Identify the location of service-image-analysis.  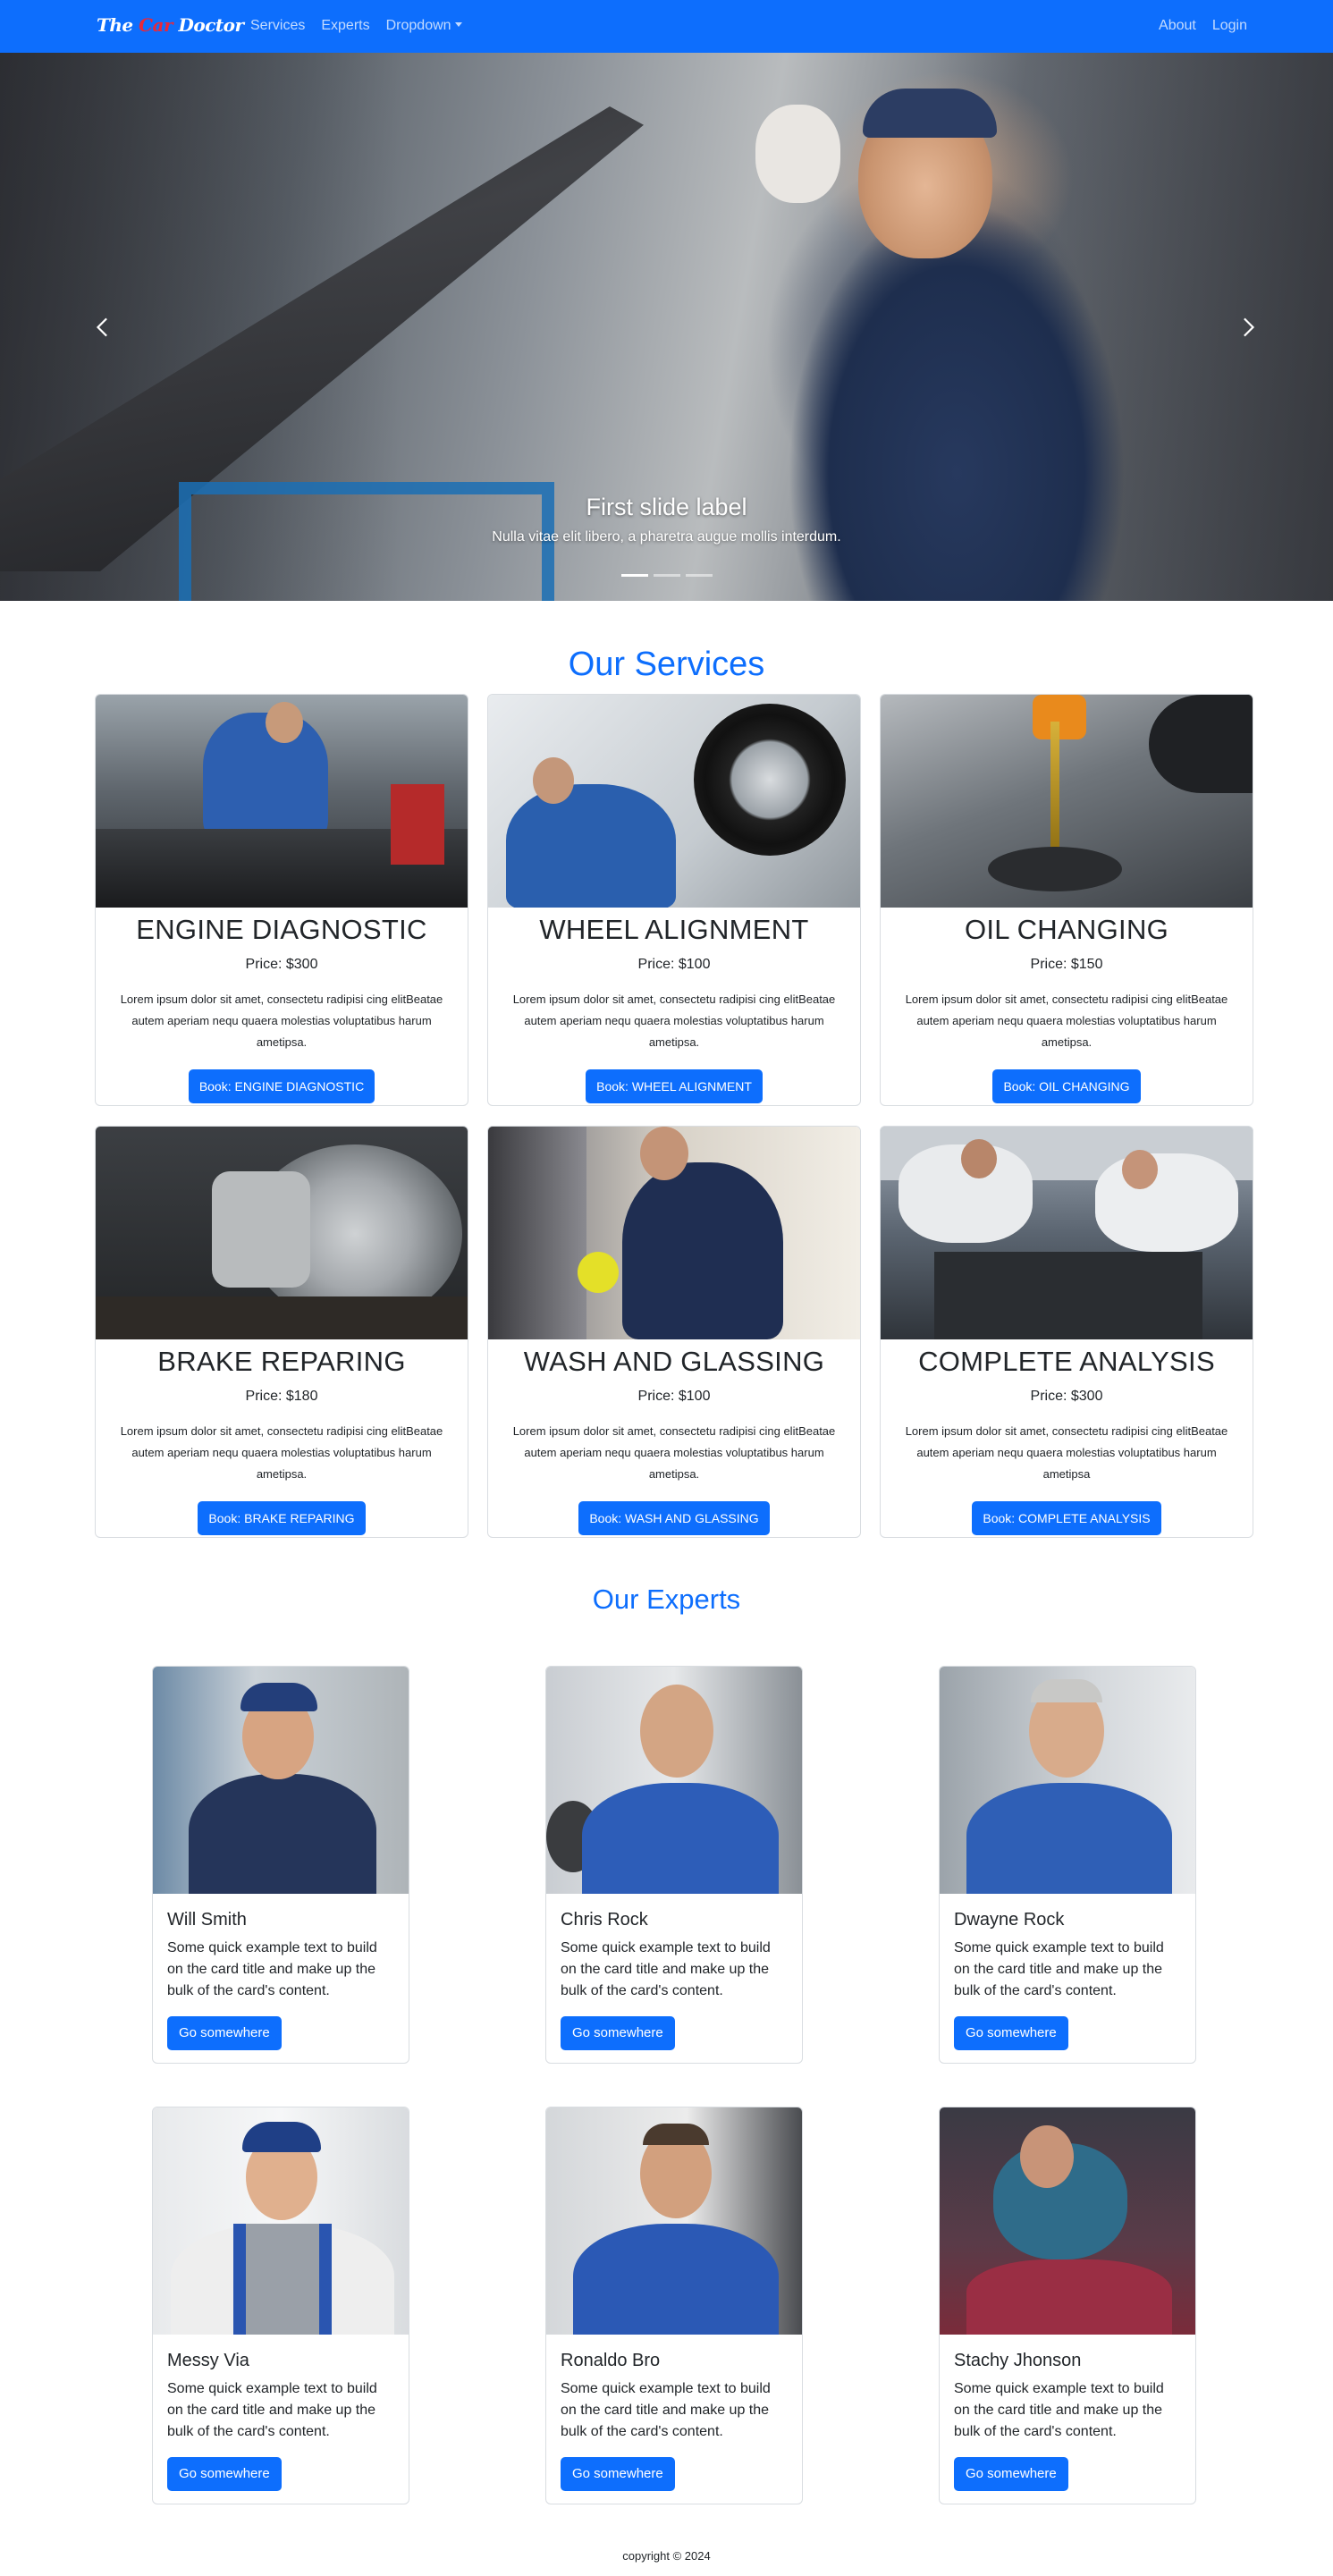
(1067, 1233).